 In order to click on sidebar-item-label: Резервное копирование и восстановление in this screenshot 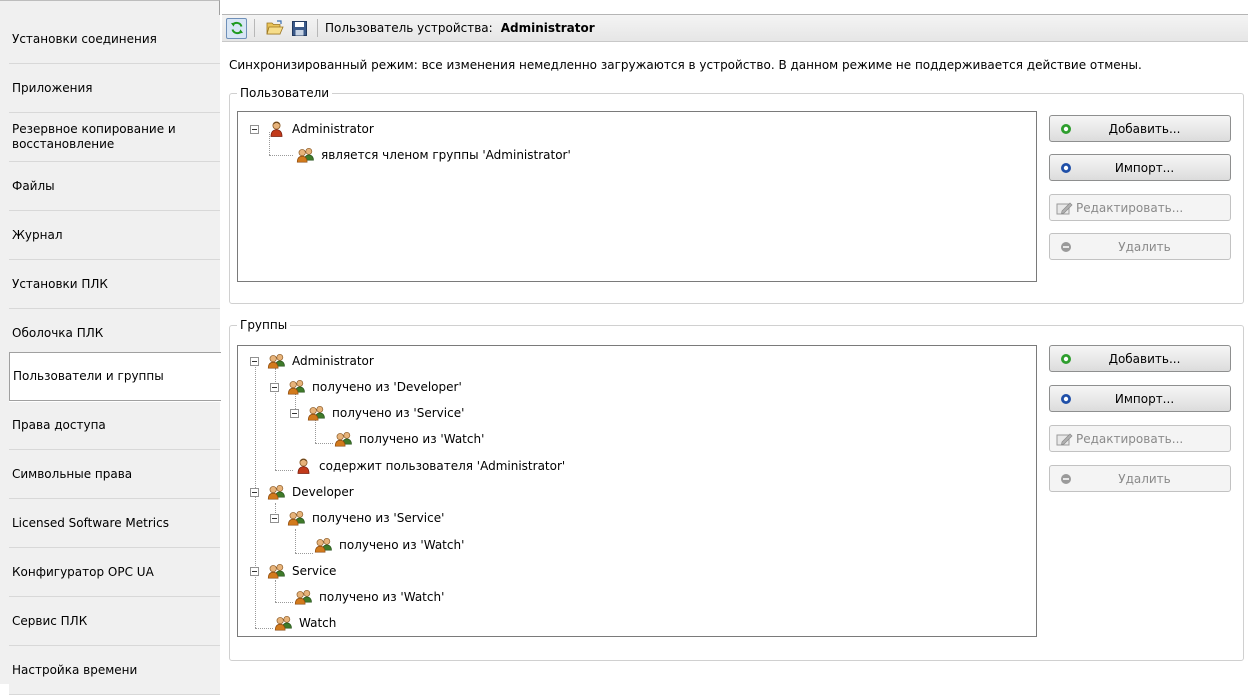, I will do `click(94, 136)`.